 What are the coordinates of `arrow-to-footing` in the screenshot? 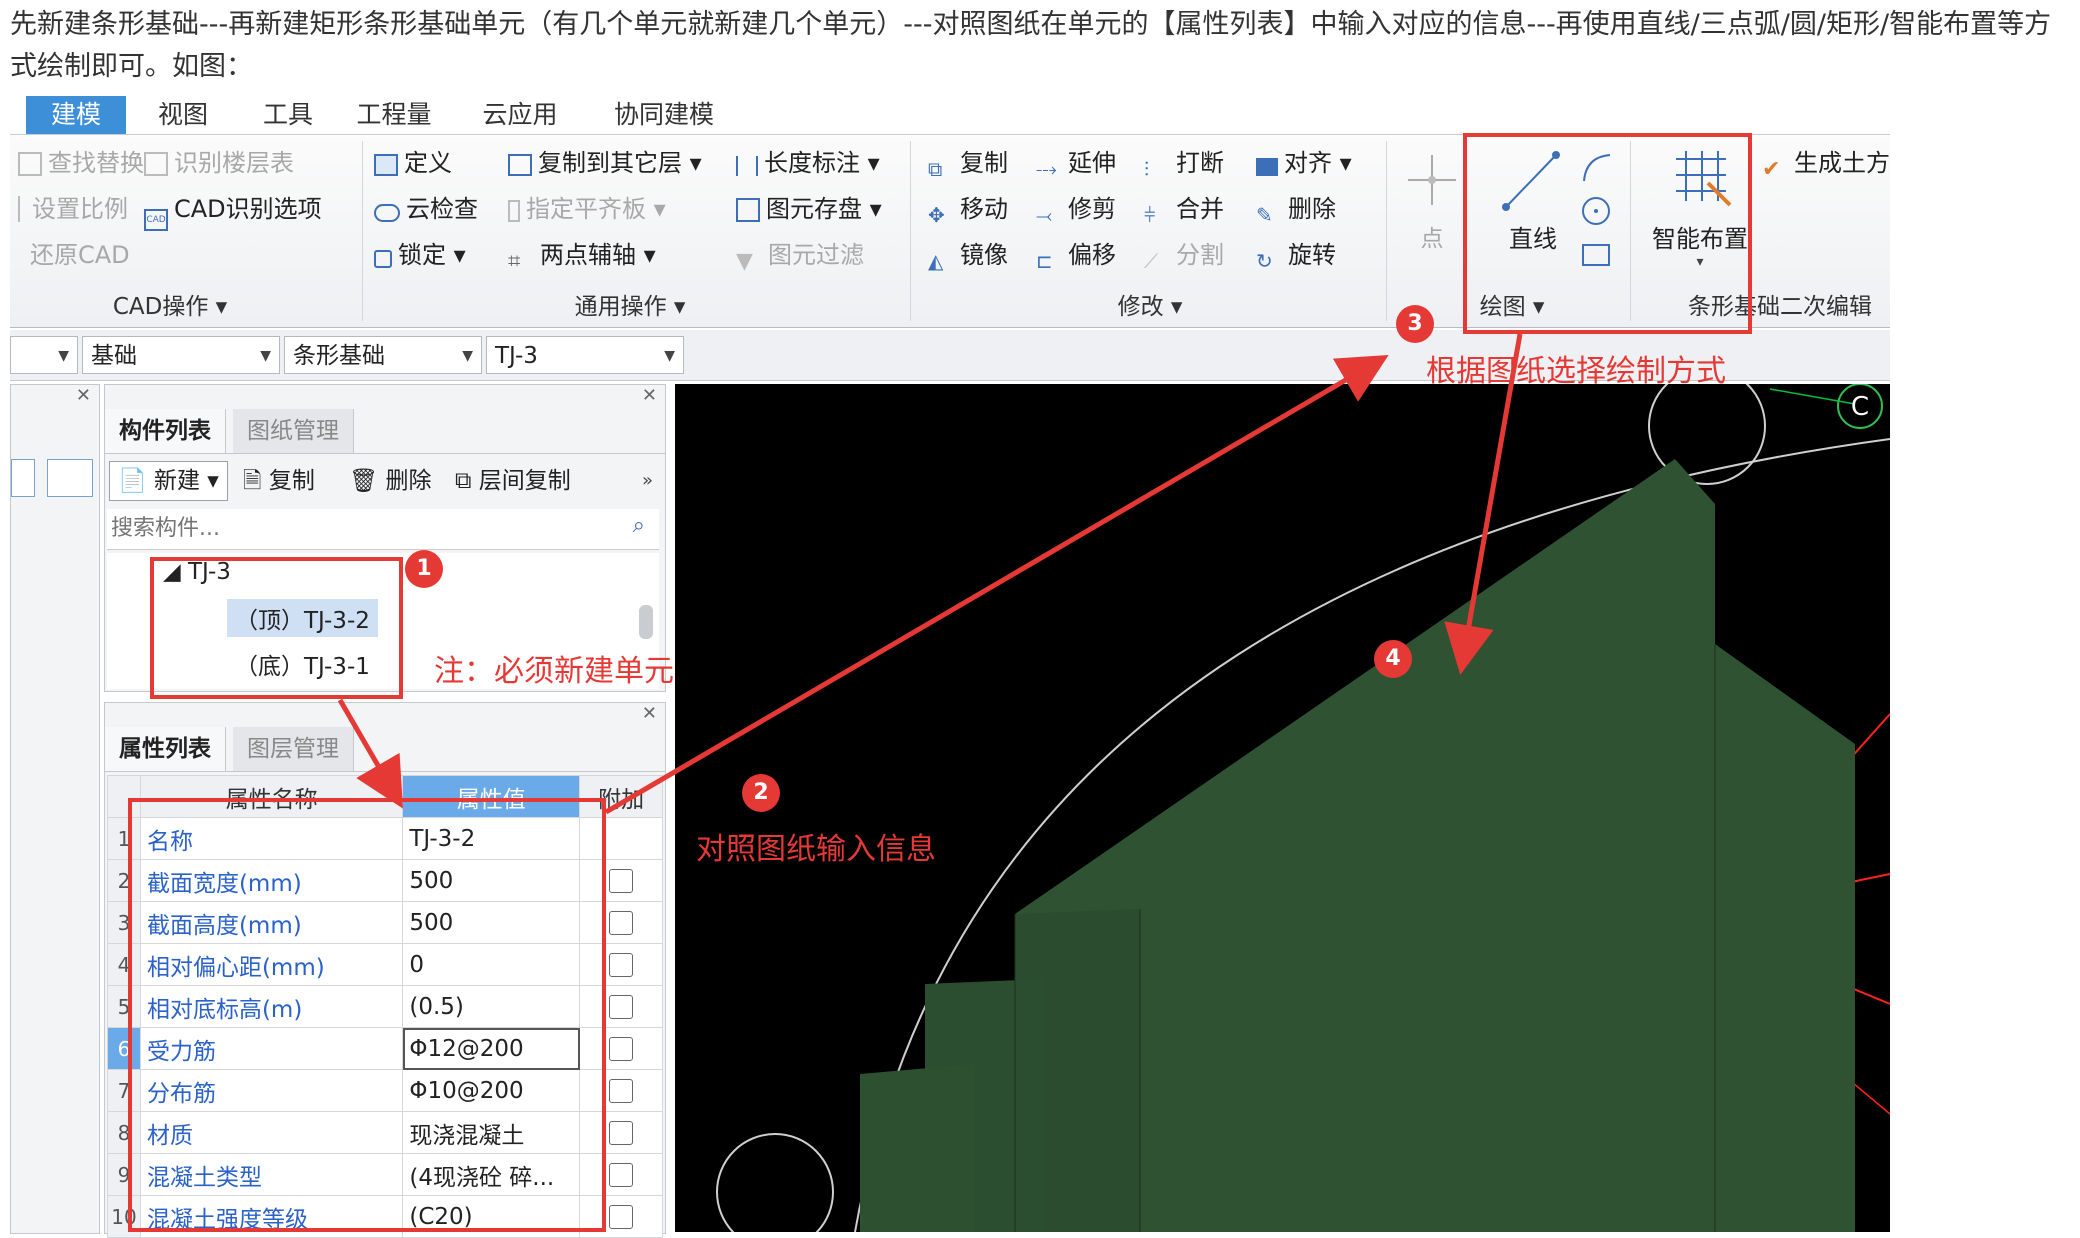 It's located at (1483, 504).